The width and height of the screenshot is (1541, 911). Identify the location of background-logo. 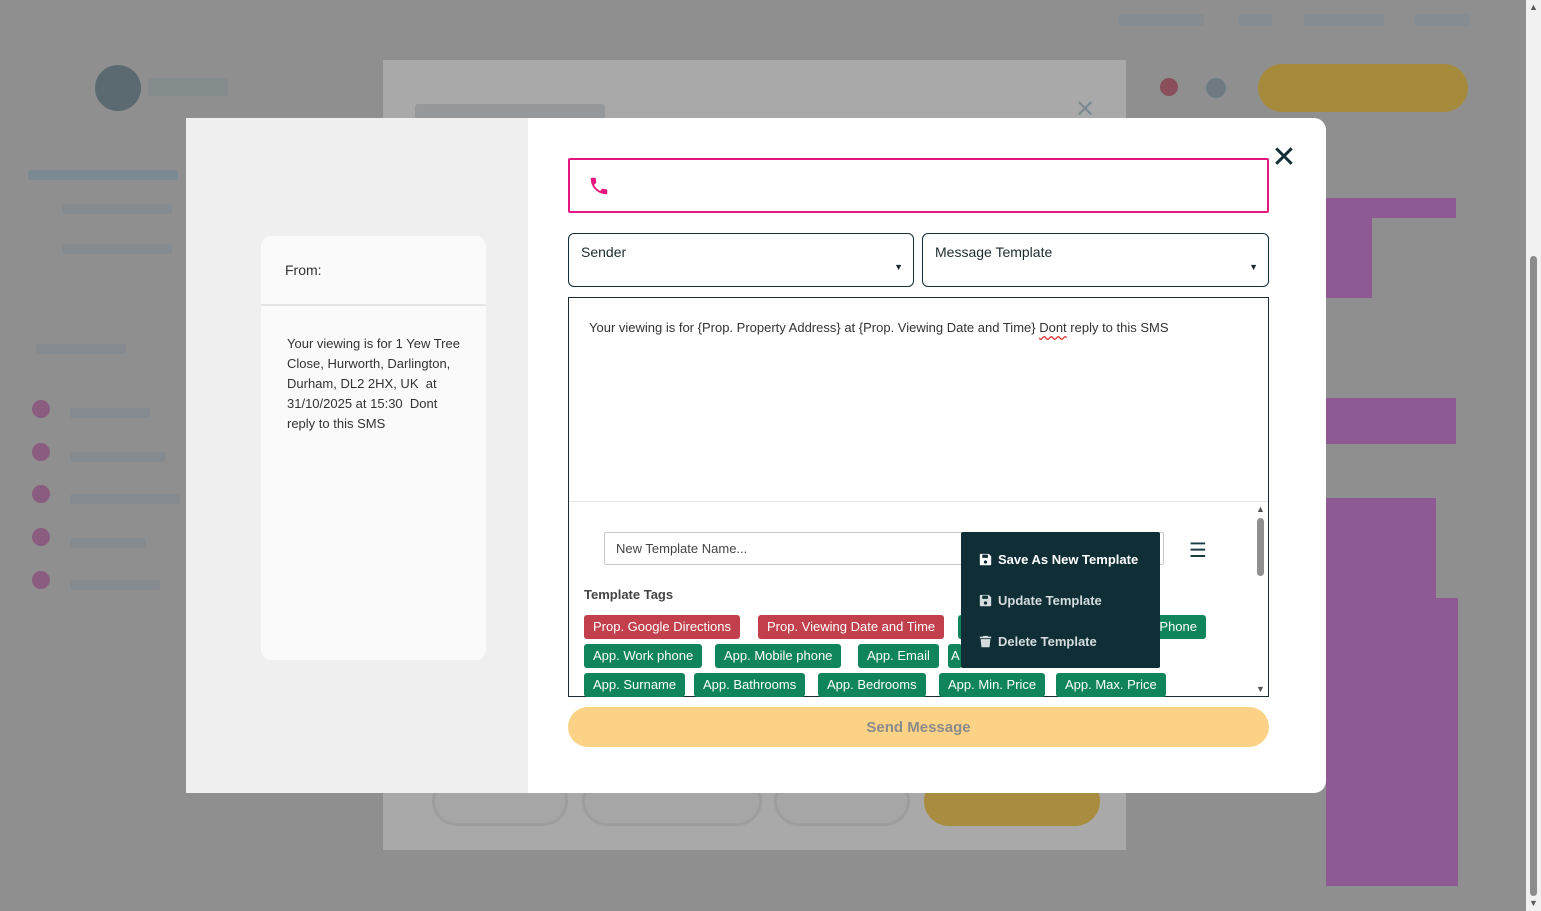
(118, 88).